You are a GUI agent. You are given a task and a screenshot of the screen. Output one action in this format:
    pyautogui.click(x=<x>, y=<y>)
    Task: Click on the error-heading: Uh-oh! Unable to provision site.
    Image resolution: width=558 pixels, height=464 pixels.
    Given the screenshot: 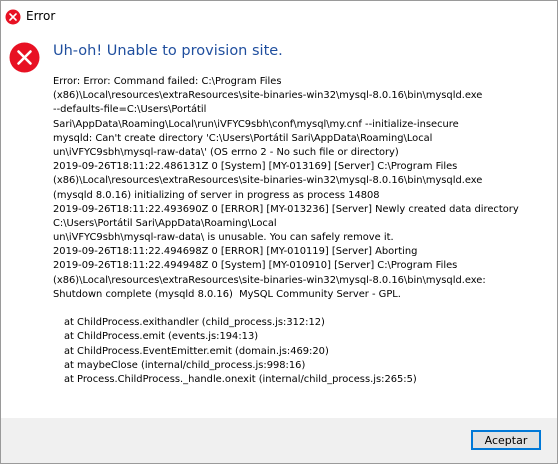 What is the action you would take?
    pyautogui.click(x=168, y=51)
    